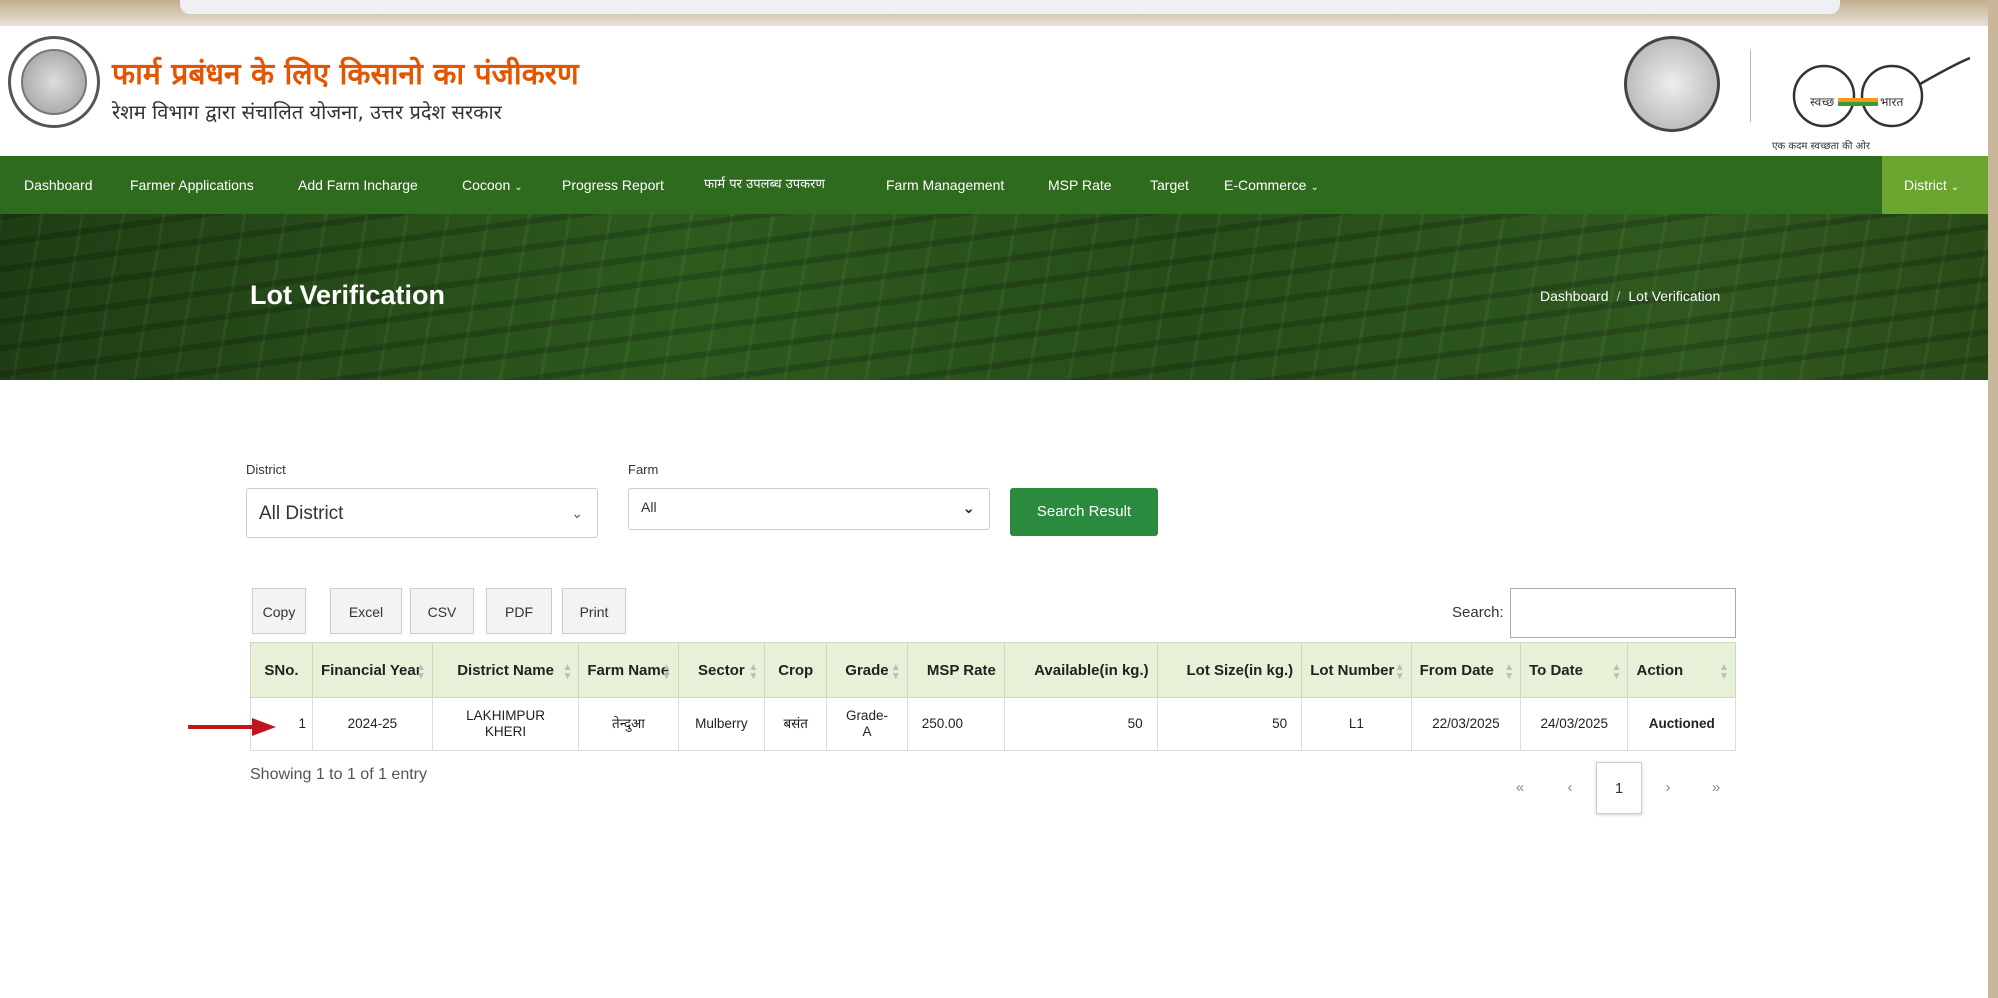  I want to click on pagination-next: ›, so click(1668, 788).